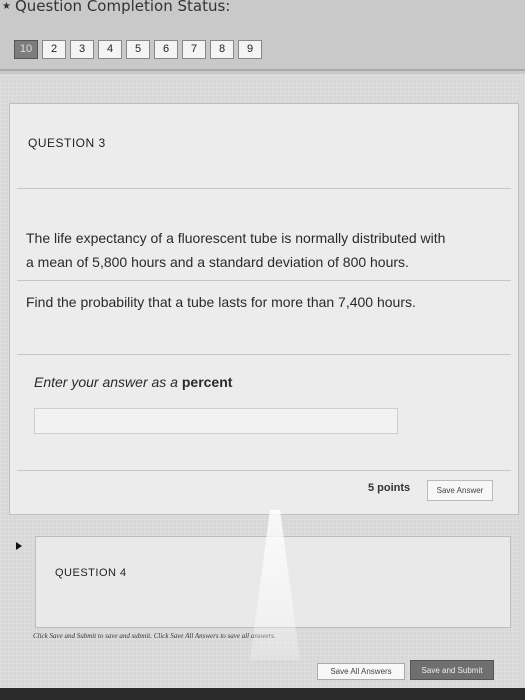  Describe the element at coordinates (54, 49) in the screenshot. I see `question-number-2: 2` at that location.